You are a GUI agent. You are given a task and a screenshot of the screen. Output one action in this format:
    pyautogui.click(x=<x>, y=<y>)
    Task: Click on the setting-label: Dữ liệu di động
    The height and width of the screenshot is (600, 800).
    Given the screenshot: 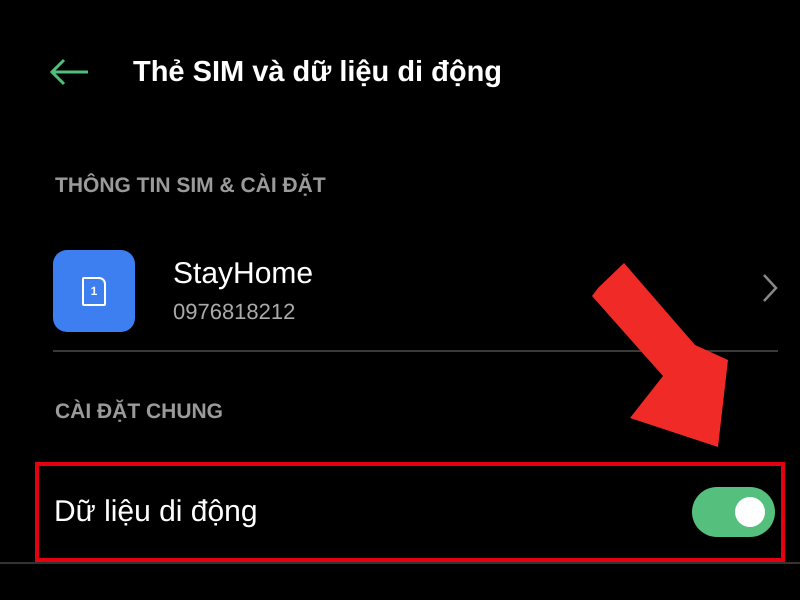 What is the action you would take?
    pyautogui.click(x=156, y=512)
    